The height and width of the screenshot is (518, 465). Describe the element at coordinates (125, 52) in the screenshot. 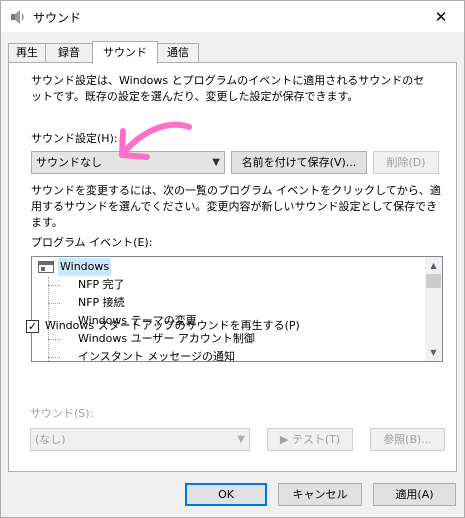

I see `tab-sounds: サウンド` at that location.